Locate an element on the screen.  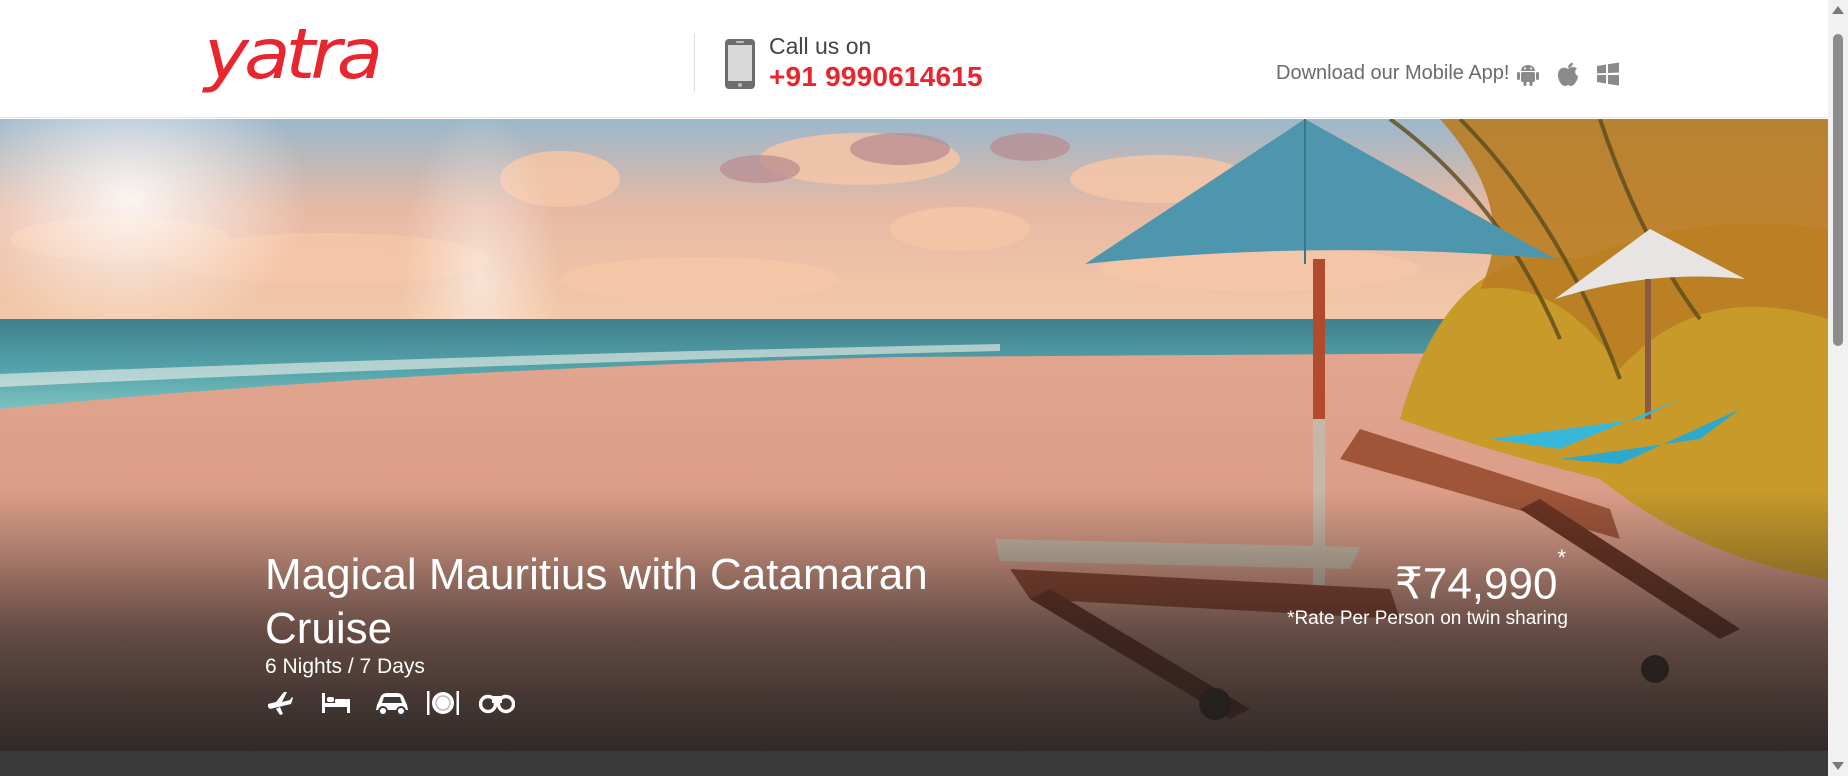
car-transfer-icon is located at coordinates (392, 704).